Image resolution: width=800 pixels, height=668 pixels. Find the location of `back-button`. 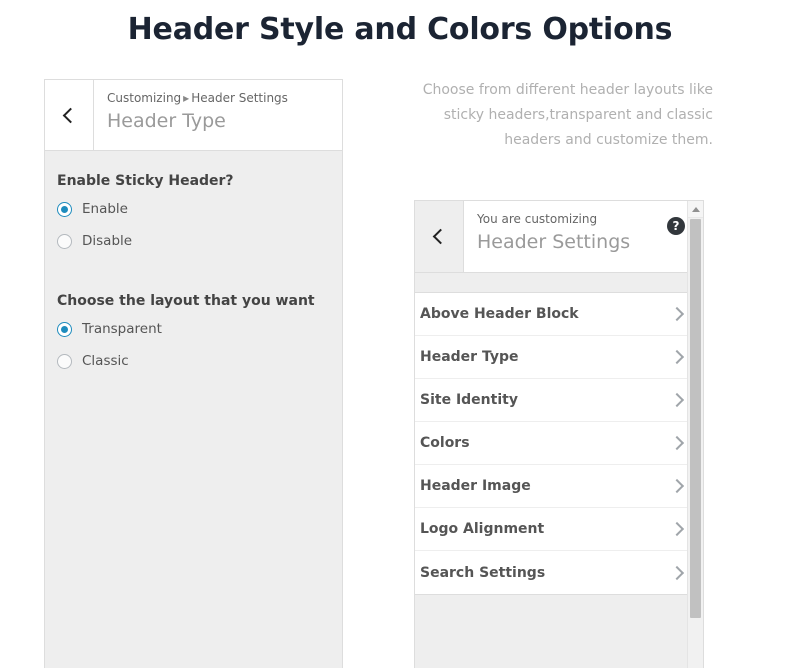

back-button is located at coordinates (69, 115).